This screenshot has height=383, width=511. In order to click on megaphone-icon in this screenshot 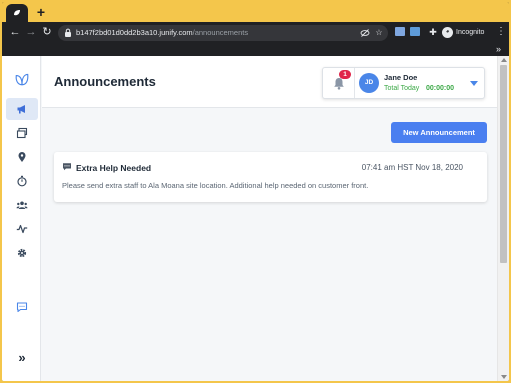, I will do `click(21, 109)`.